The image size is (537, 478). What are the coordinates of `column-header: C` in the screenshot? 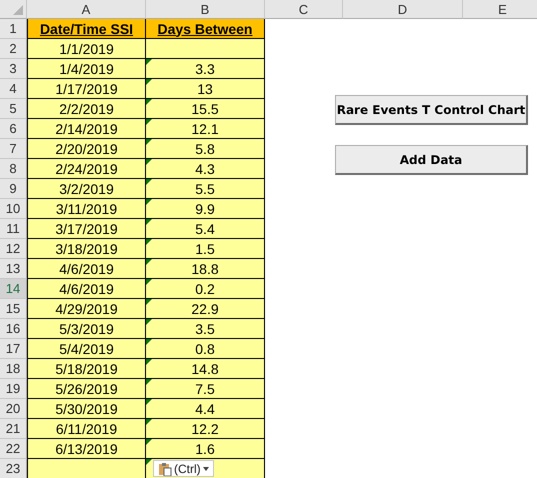 It's located at (304, 9).